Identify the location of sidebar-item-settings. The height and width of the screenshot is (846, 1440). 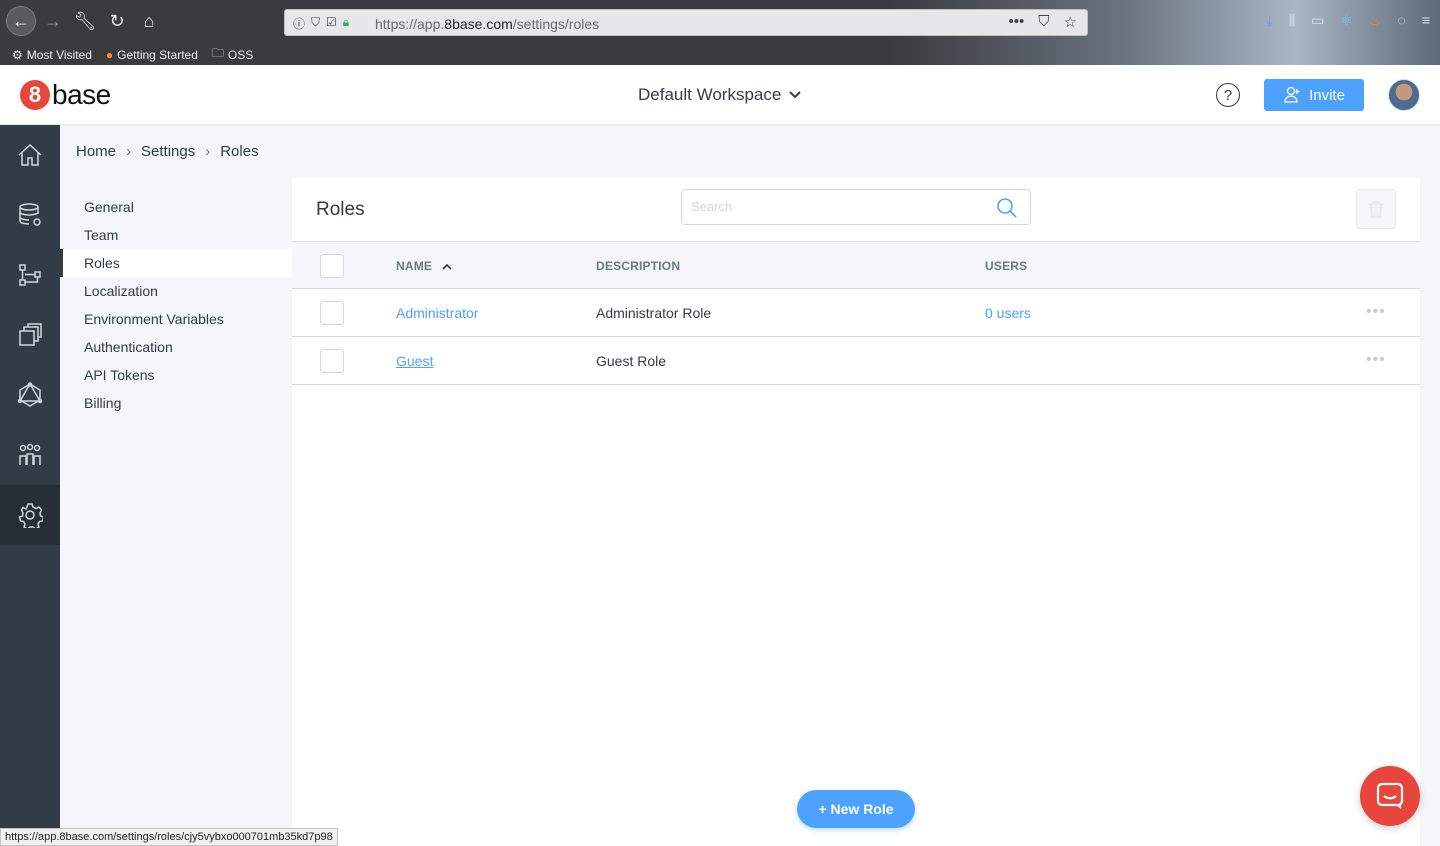
(30, 515).